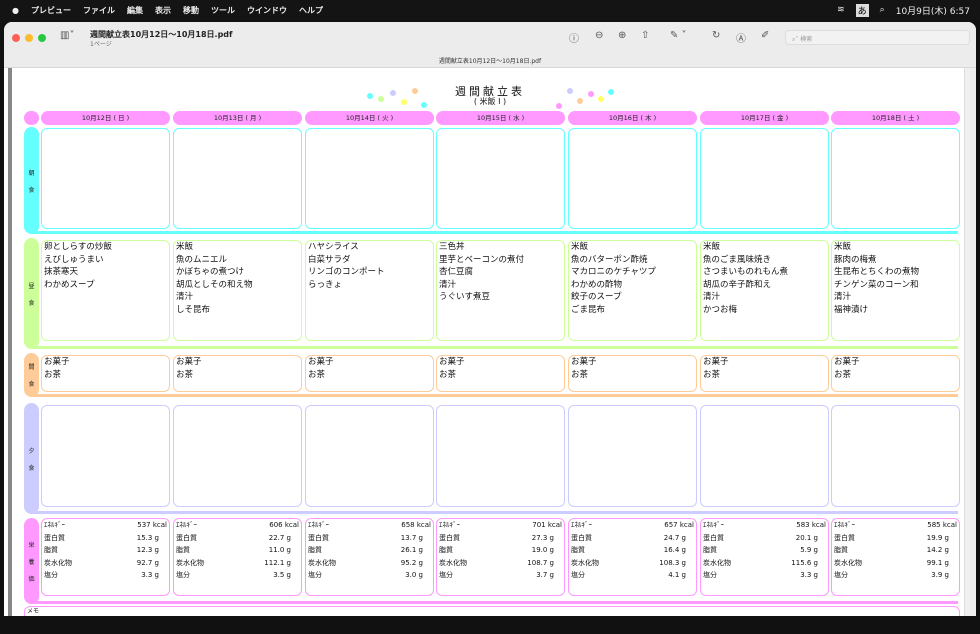 This screenshot has width=980, height=634. What do you see at coordinates (54, 525) in the screenshot?
I see `nutrient-name: ｴﾈﾙｷﾞｰ` at bounding box center [54, 525].